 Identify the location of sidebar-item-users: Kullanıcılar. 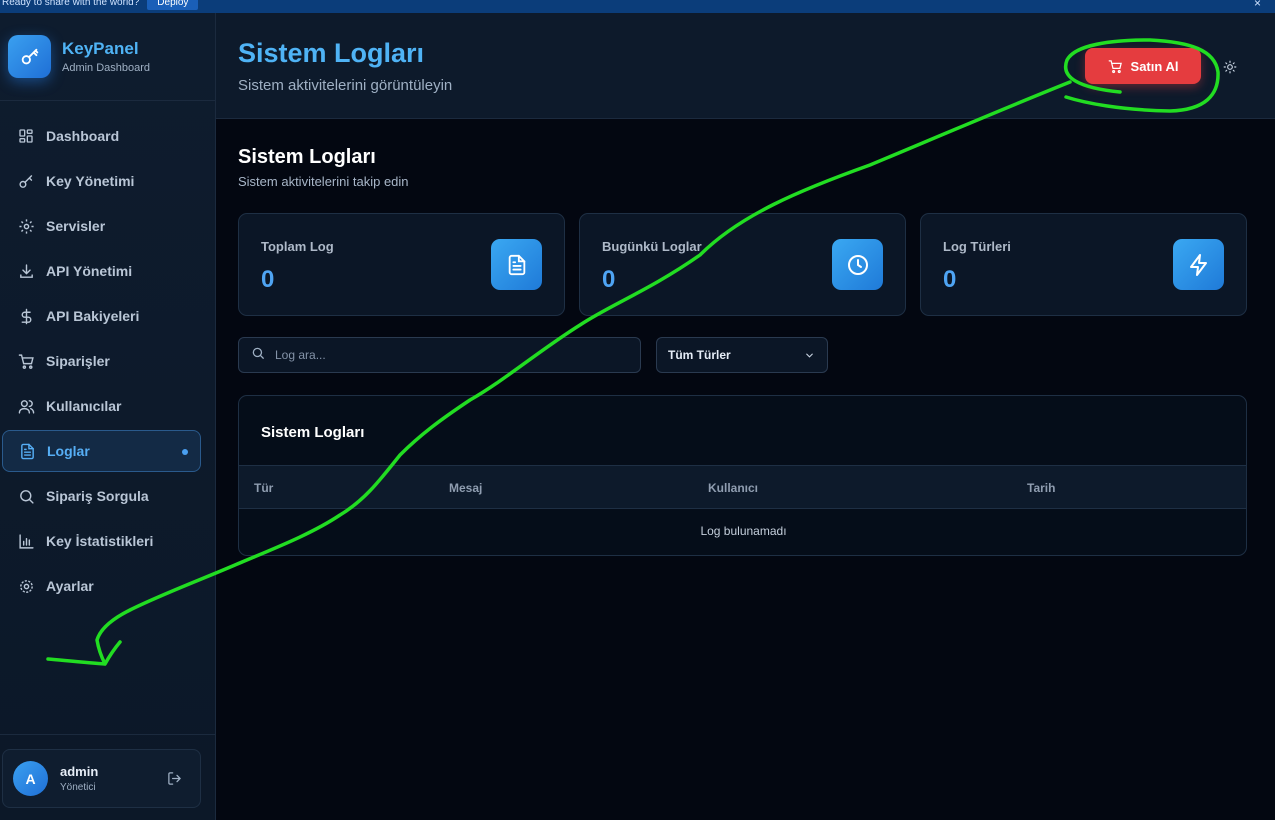
(101, 406).